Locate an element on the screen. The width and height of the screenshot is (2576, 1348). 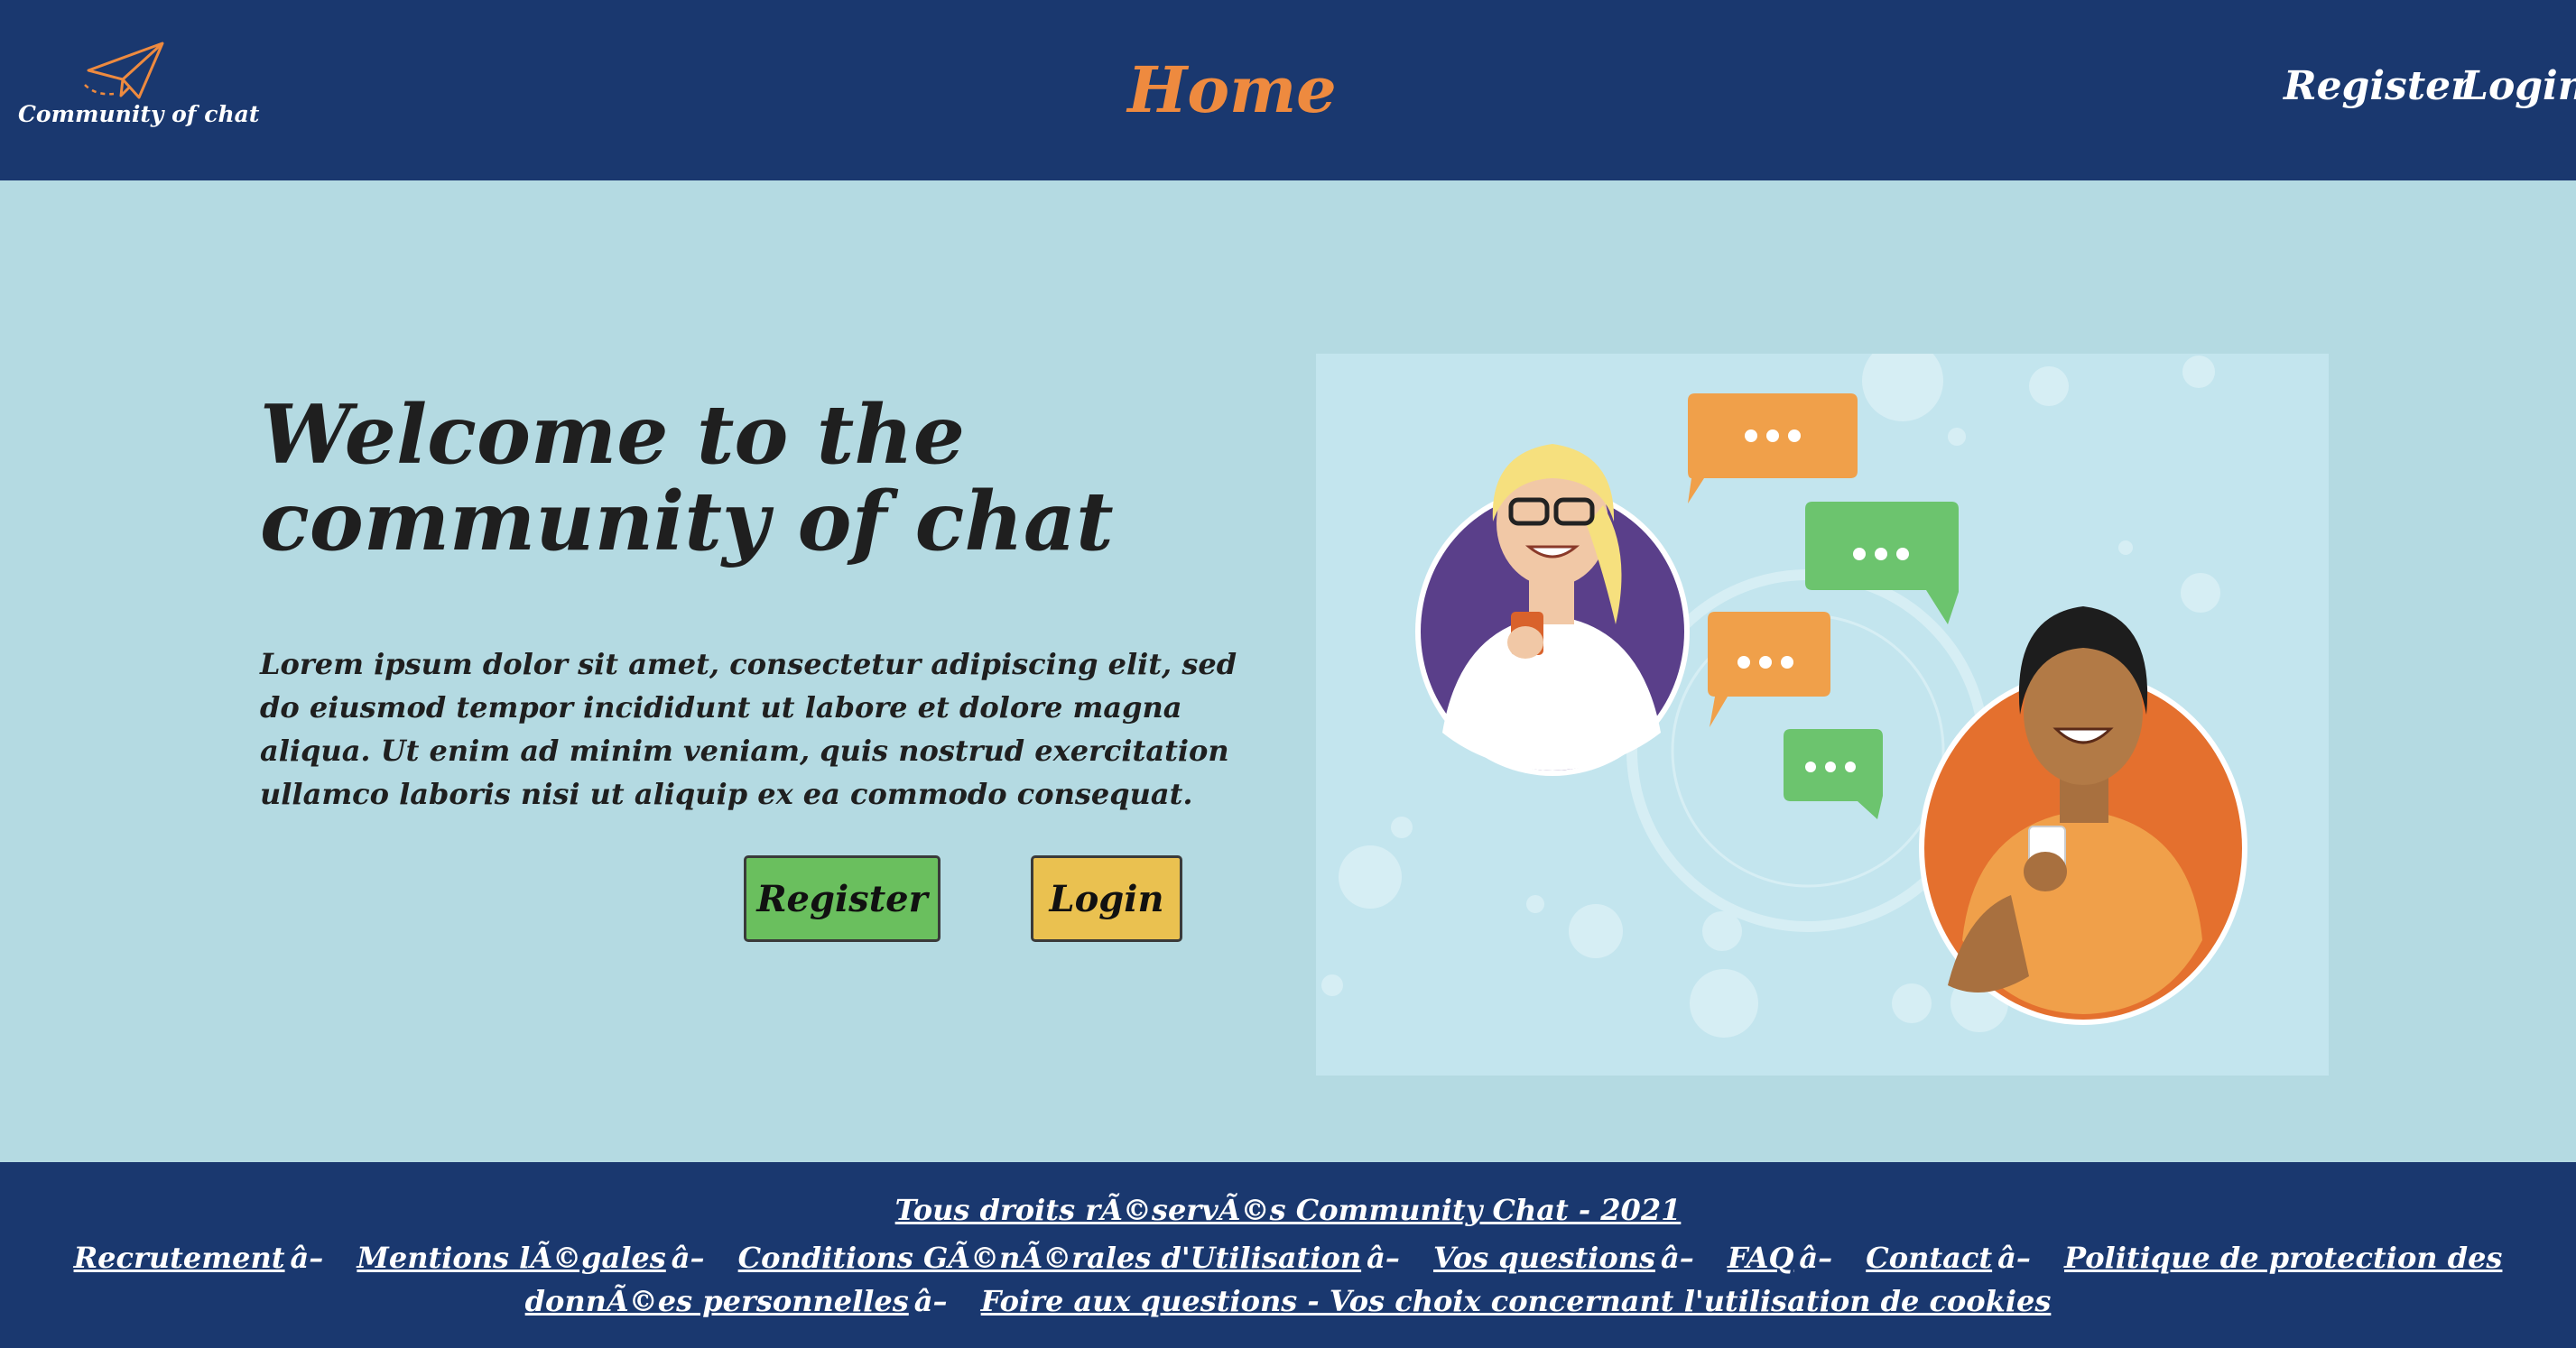
footer-link-faq: FAQ is located at coordinates (1761, 1258).